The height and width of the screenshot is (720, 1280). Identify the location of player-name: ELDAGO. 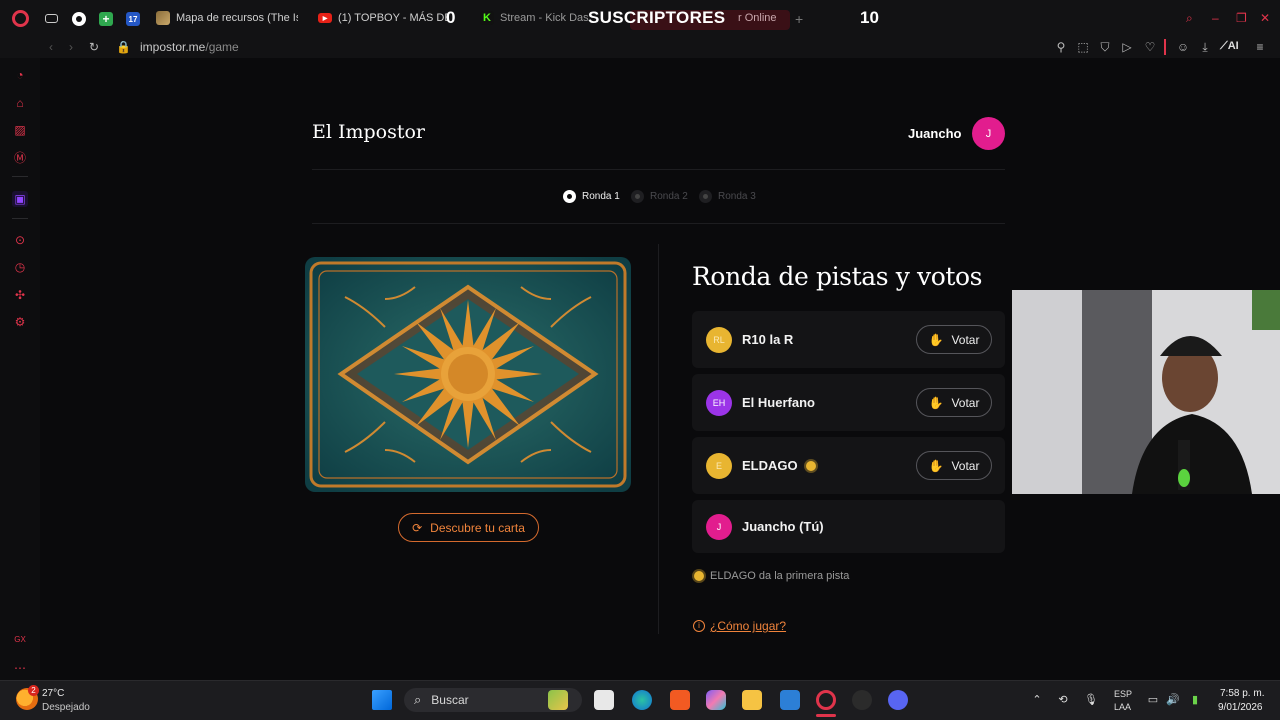
(779, 465).